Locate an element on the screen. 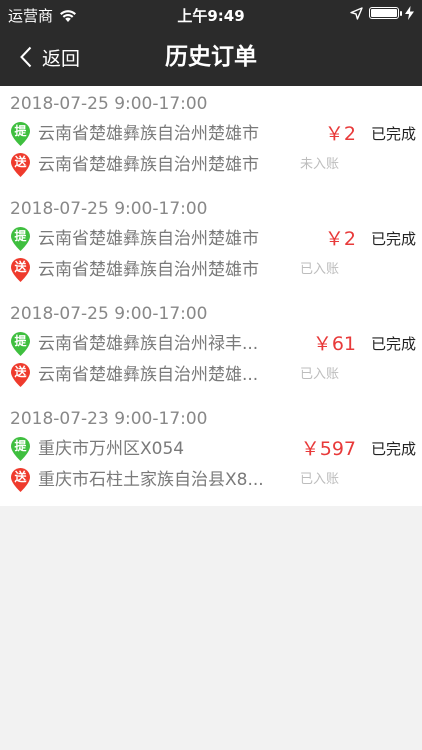 The width and height of the screenshot is (422, 750). delivery-row: 送 云南省楚雄彝族自治州楚雄... 已入账 is located at coordinates (211, 375).